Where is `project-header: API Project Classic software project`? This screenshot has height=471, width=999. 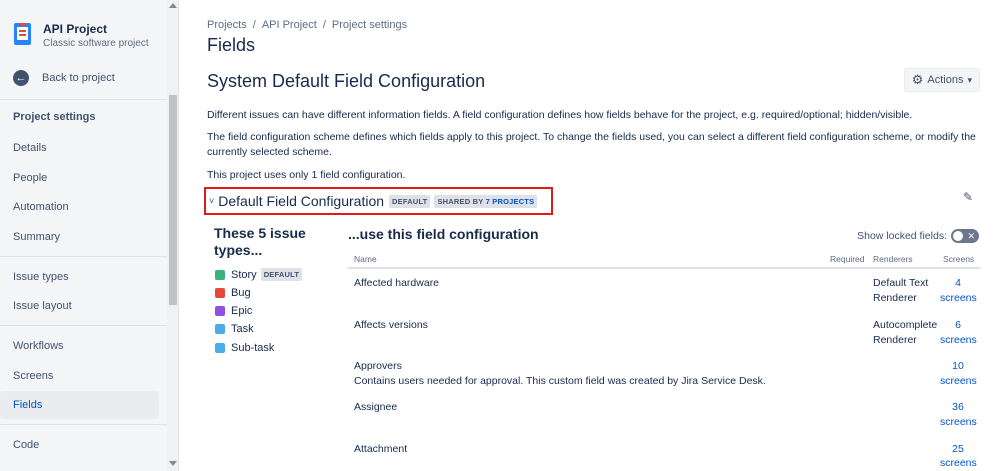
project-header: API Project Classic software project is located at coordinates (81, 35).